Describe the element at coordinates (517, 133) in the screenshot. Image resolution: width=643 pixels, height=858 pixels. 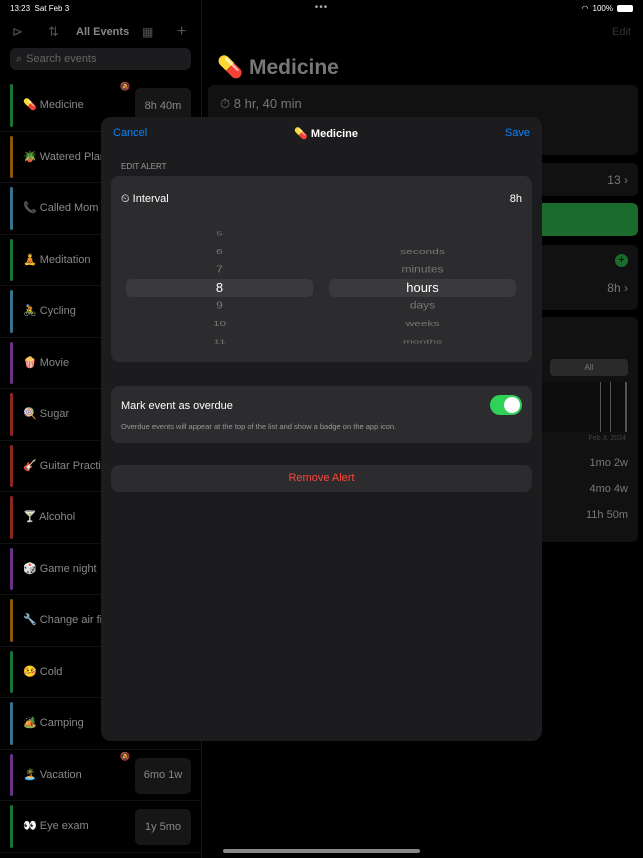
I see `save-button: Save` at that location.